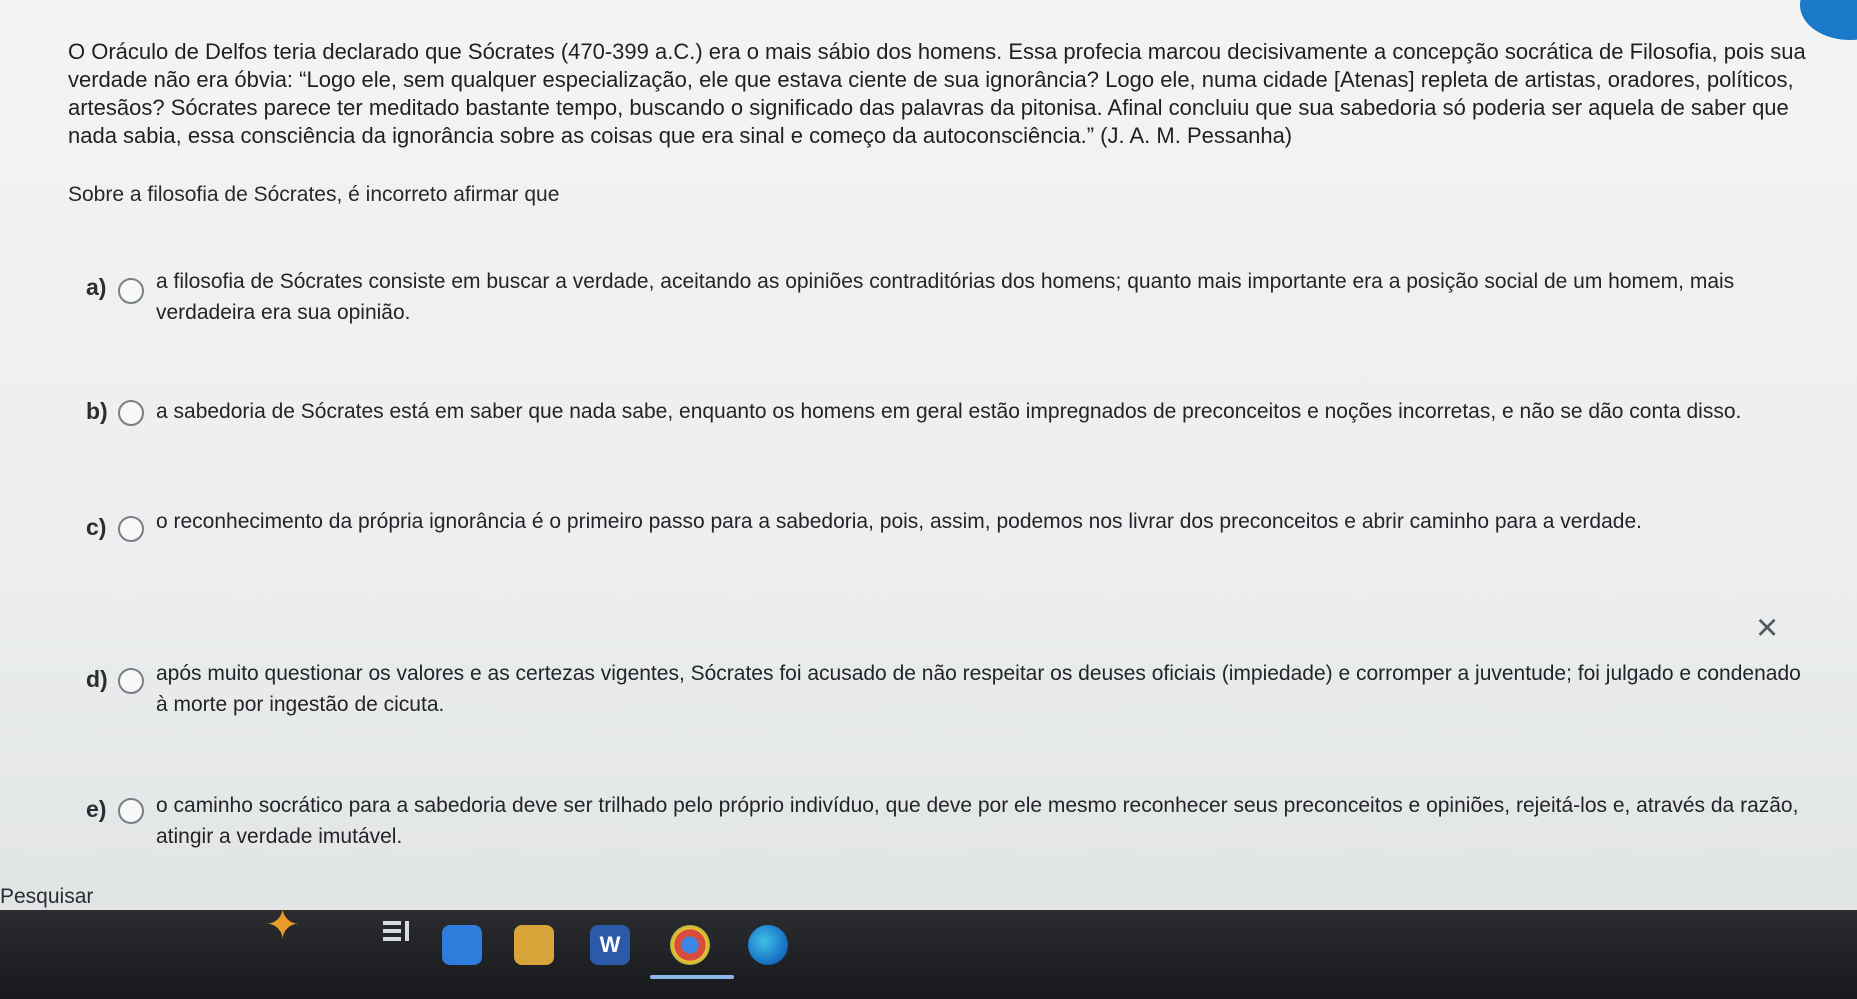  I want to click on star-widget-icon: ✦, so click(287, 924).